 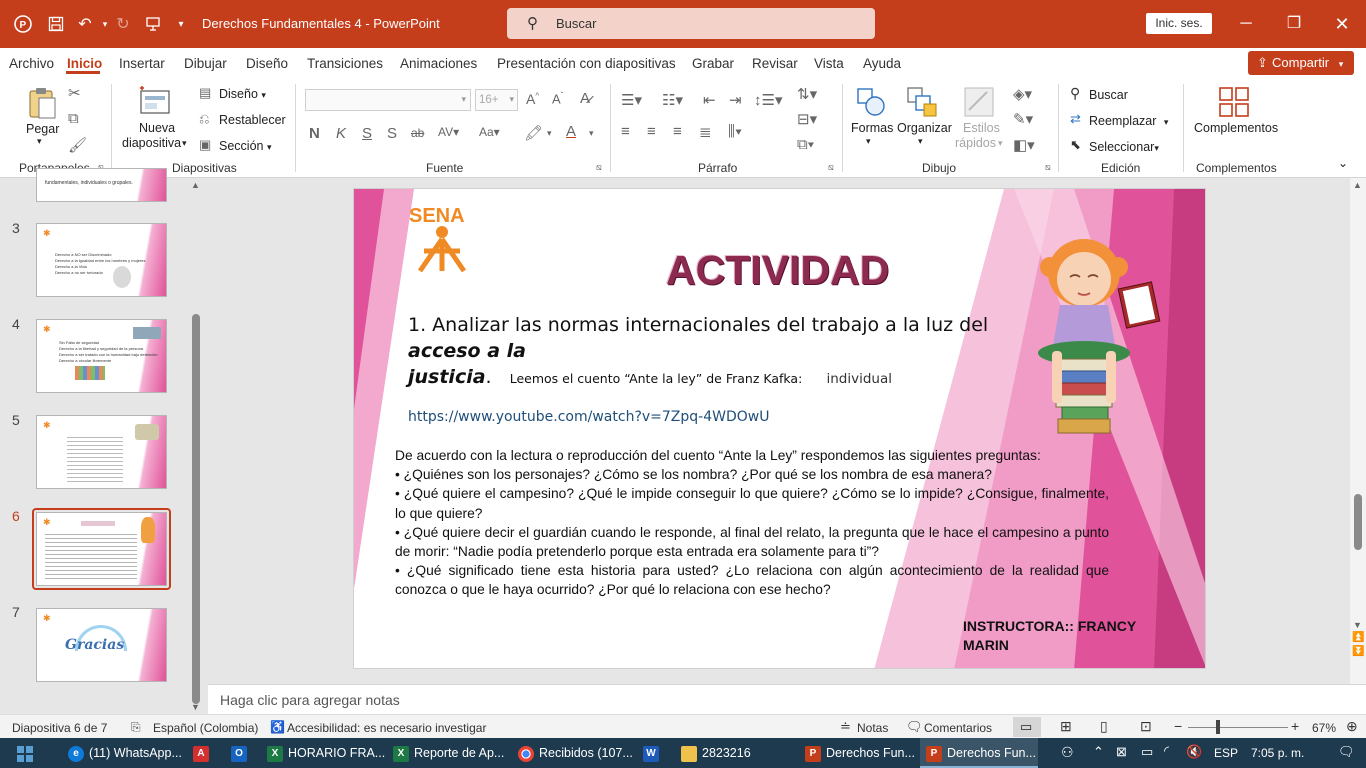 I want to click on normal-view-button: ▭, so click(x=1027, y=727).